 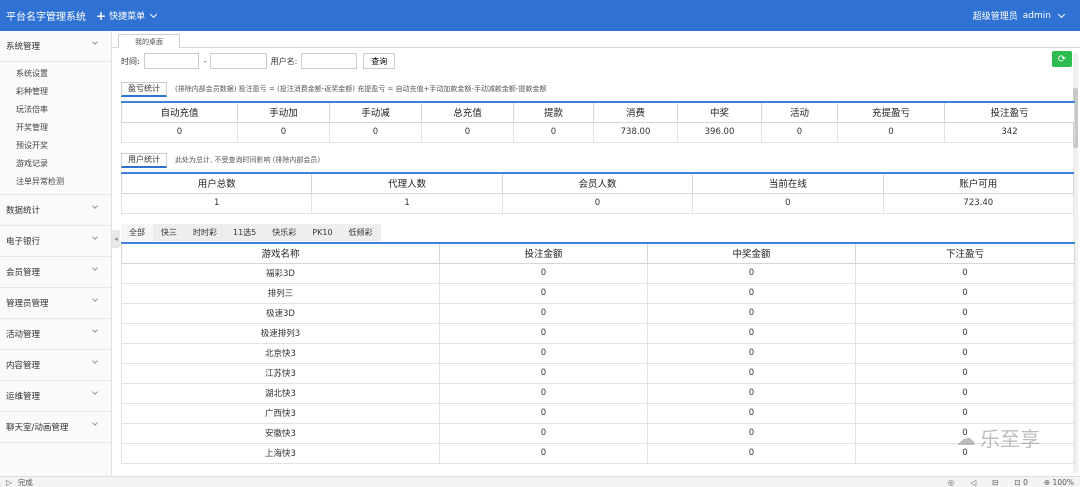 I want to click on games-cell: 湖北快3, so click(x=280, y=393).